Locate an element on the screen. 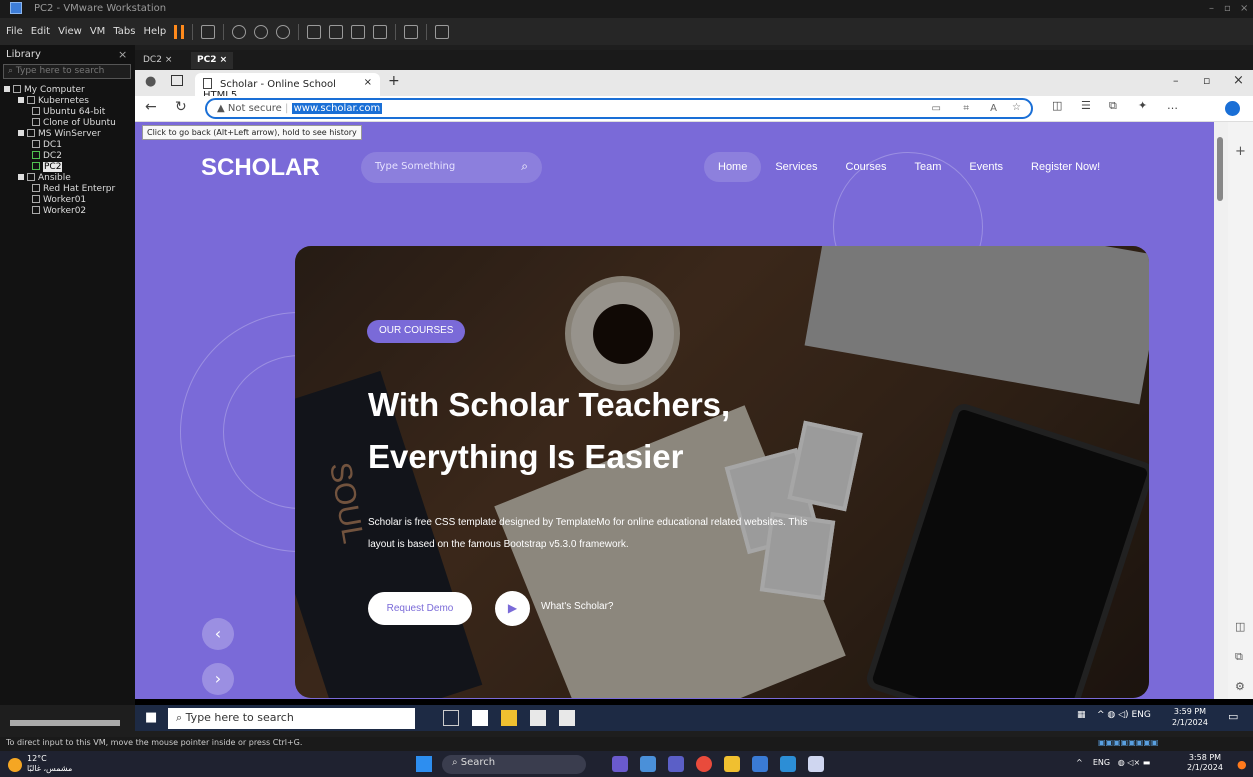  tree-item: Ansible is located at coordinates (67, 178).